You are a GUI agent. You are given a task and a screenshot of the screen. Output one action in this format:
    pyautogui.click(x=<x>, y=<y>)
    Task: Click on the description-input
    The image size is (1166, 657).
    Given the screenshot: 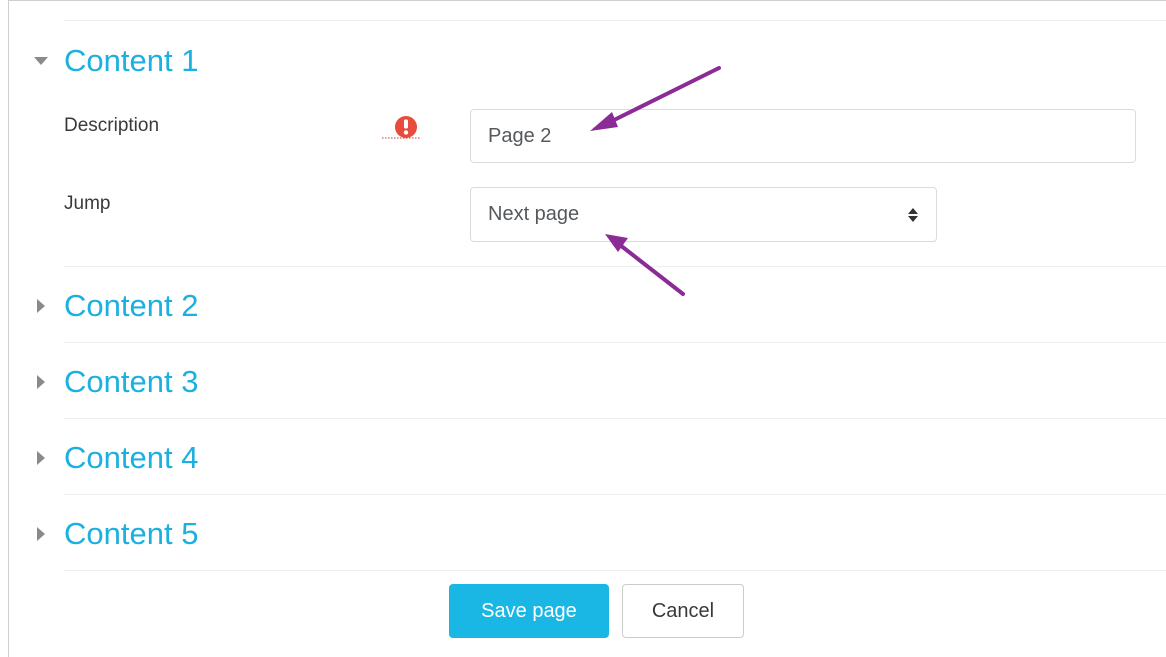 What is the action you would take?
    pyautogui.click(x=803, y=136)
    